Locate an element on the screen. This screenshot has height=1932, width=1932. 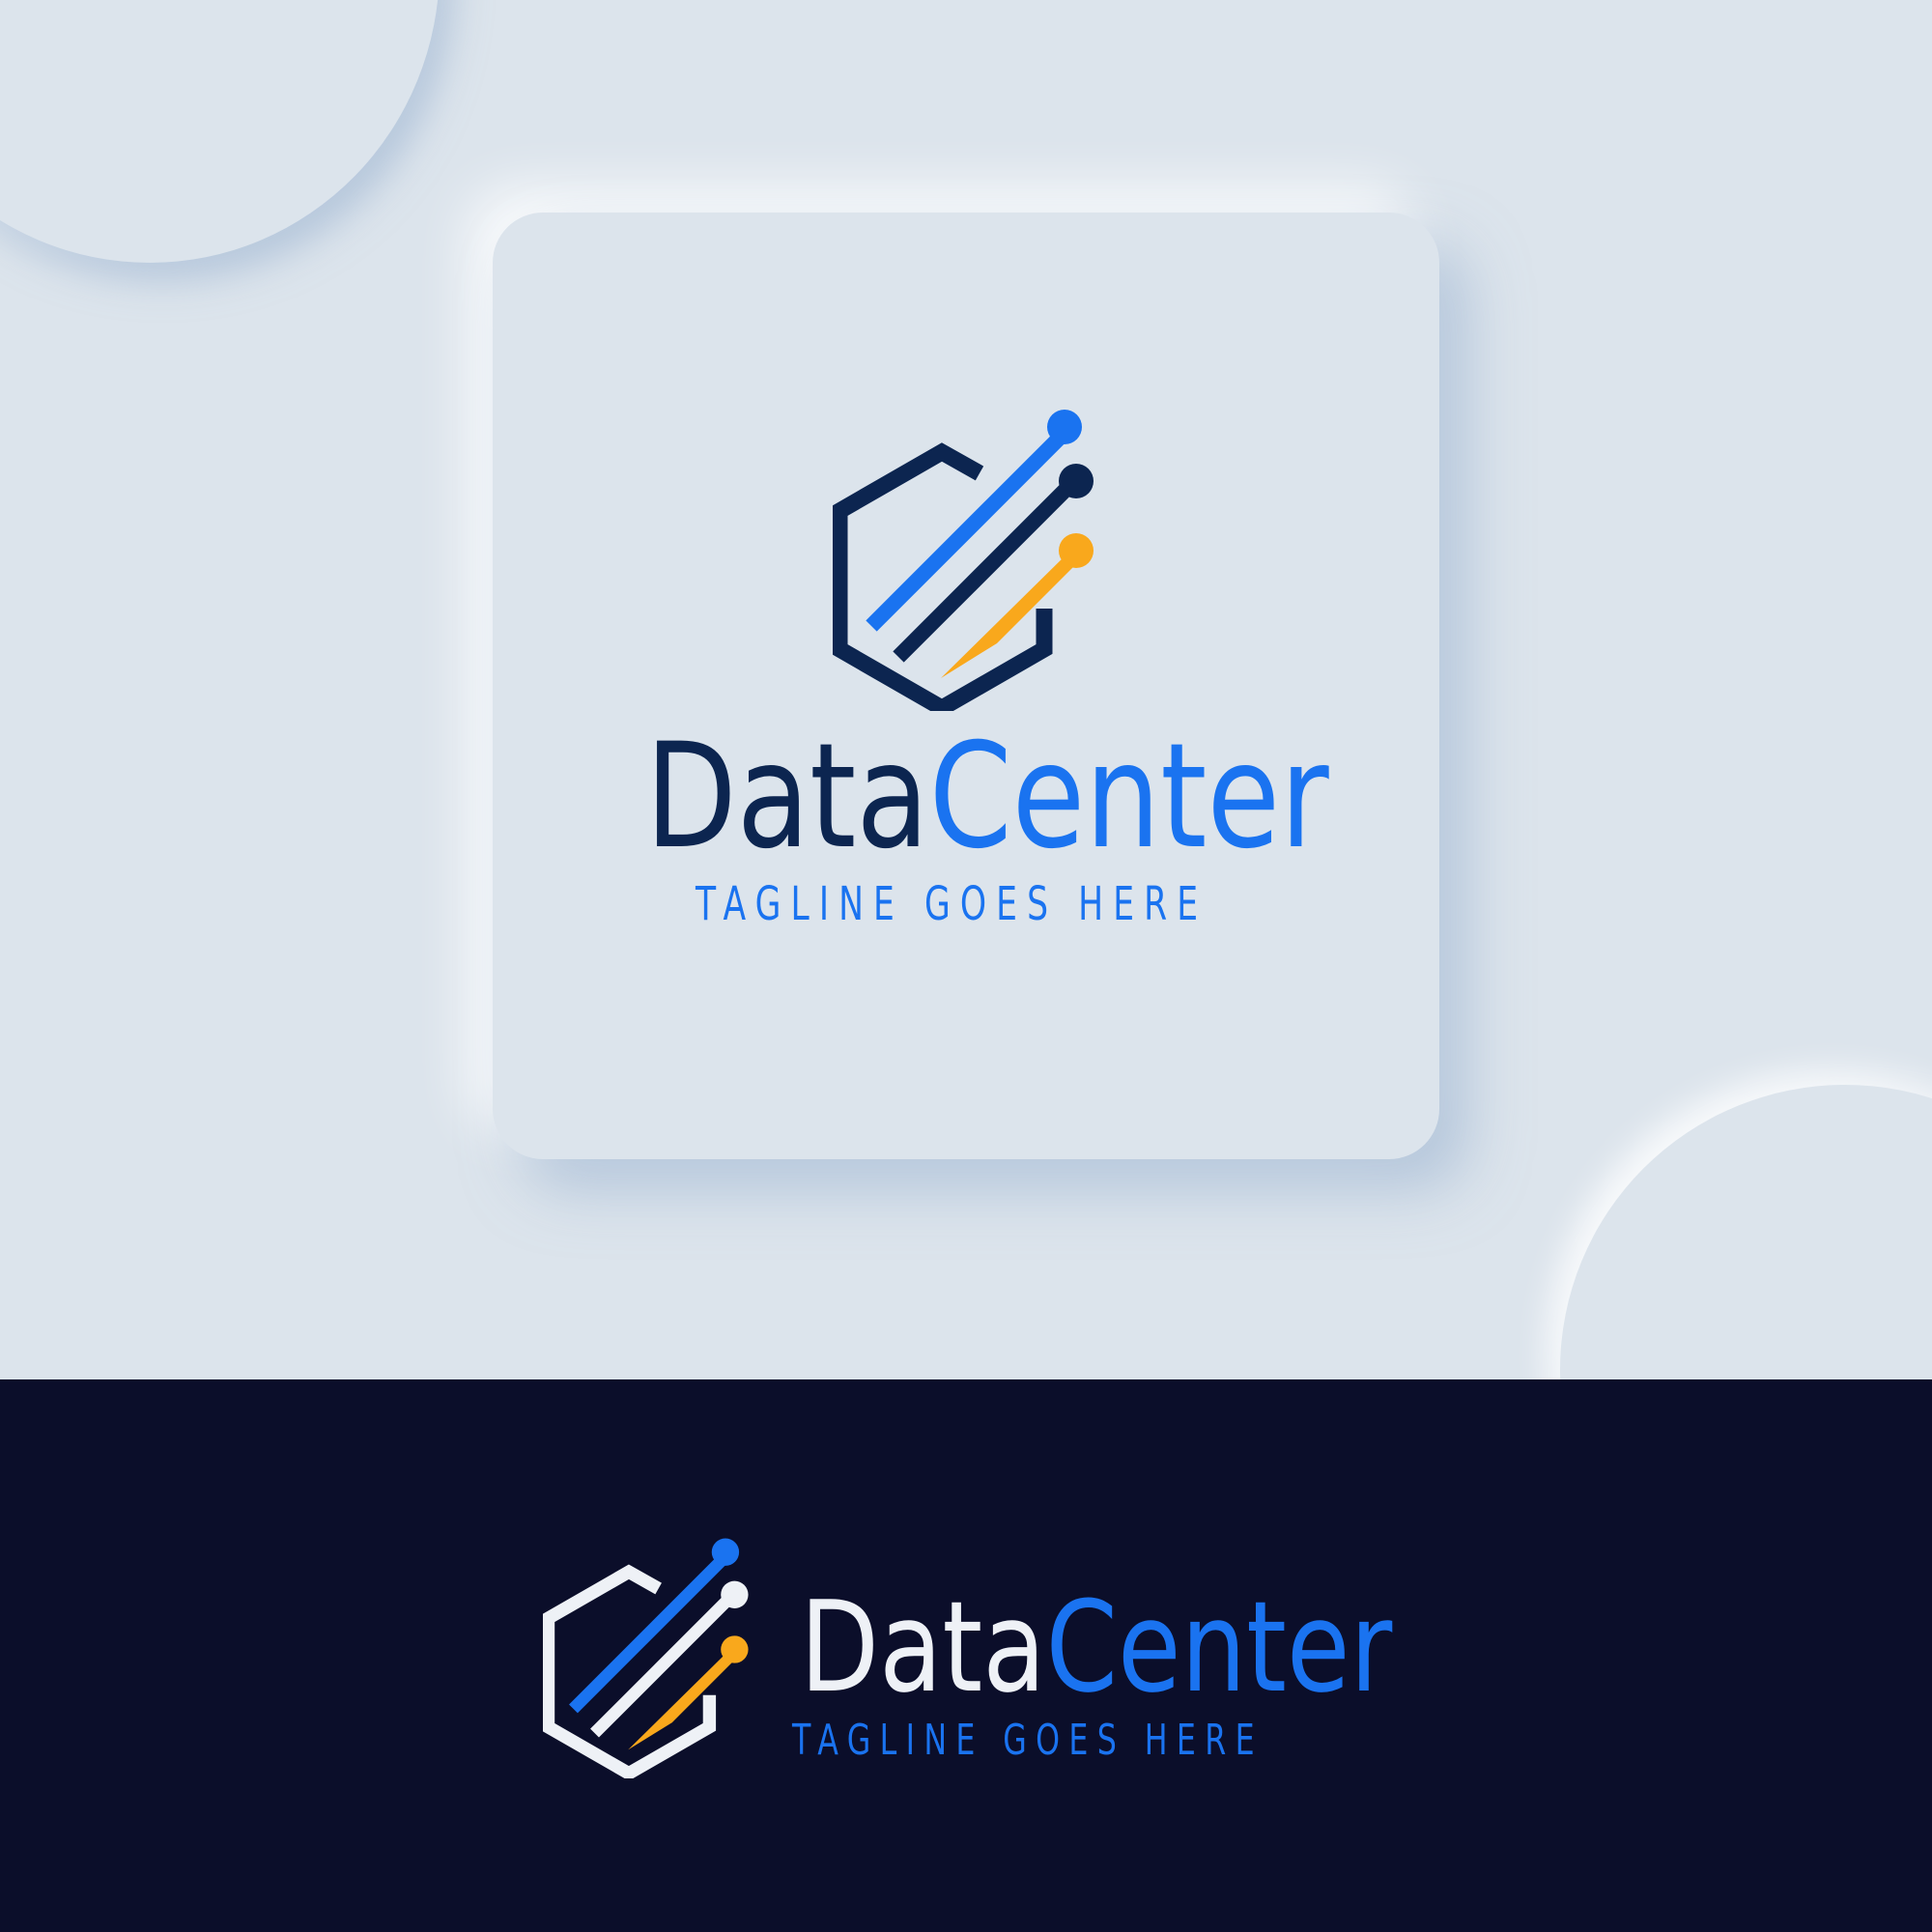
decorative-circle-bottom-right is located at coordinates (1746, 1232).